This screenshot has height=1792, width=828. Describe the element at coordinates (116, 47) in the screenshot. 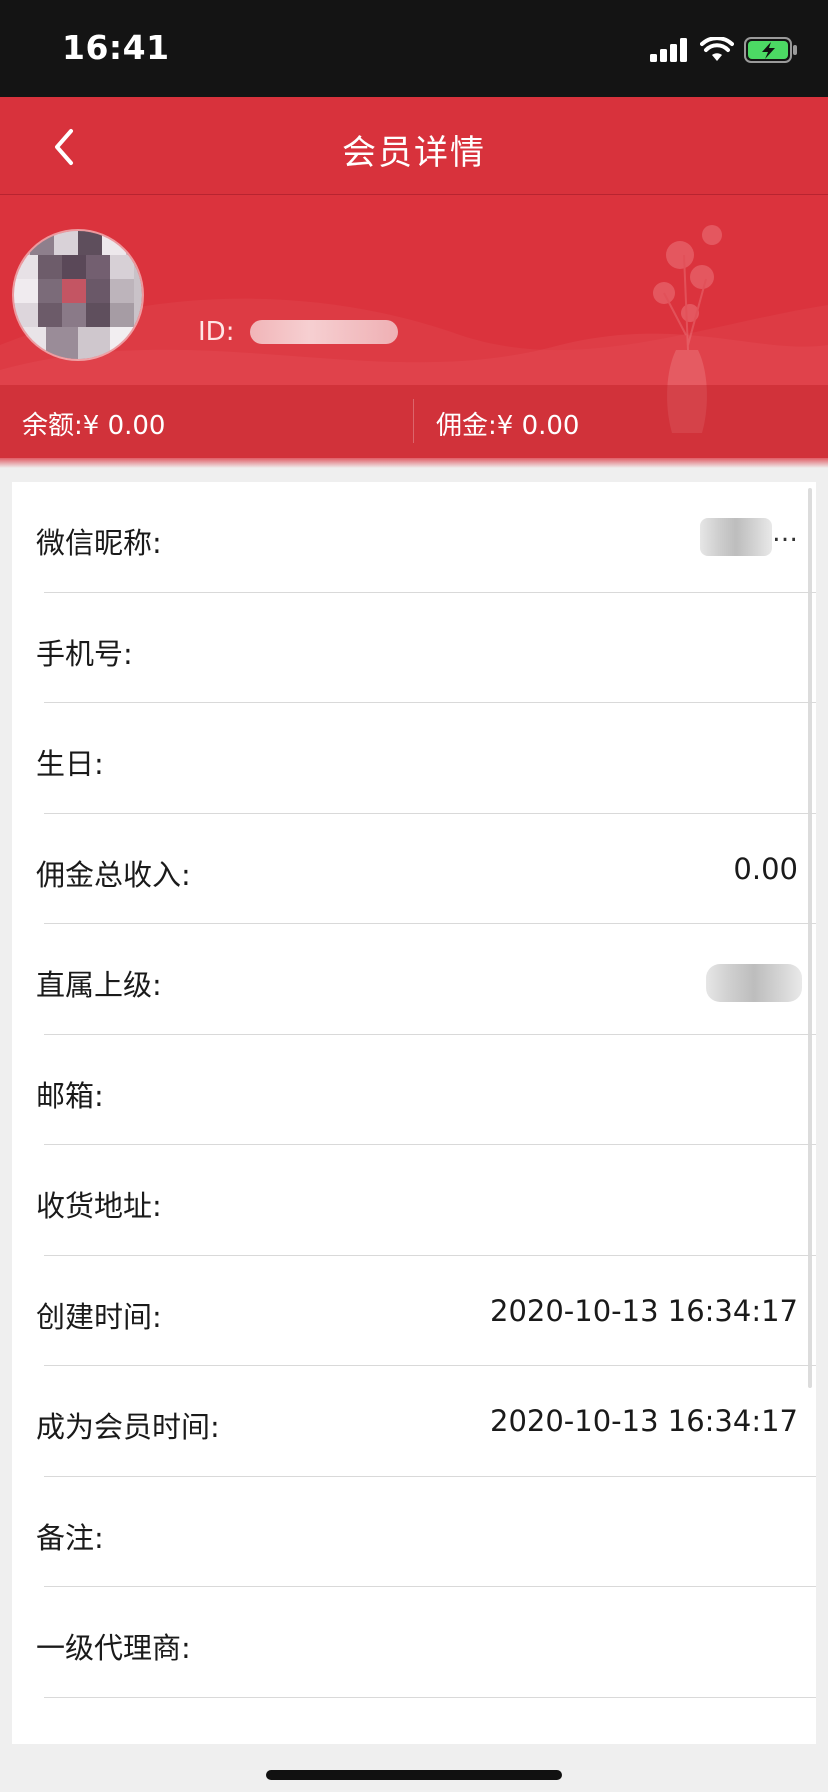

I see `status-time: 16:41` at that location.